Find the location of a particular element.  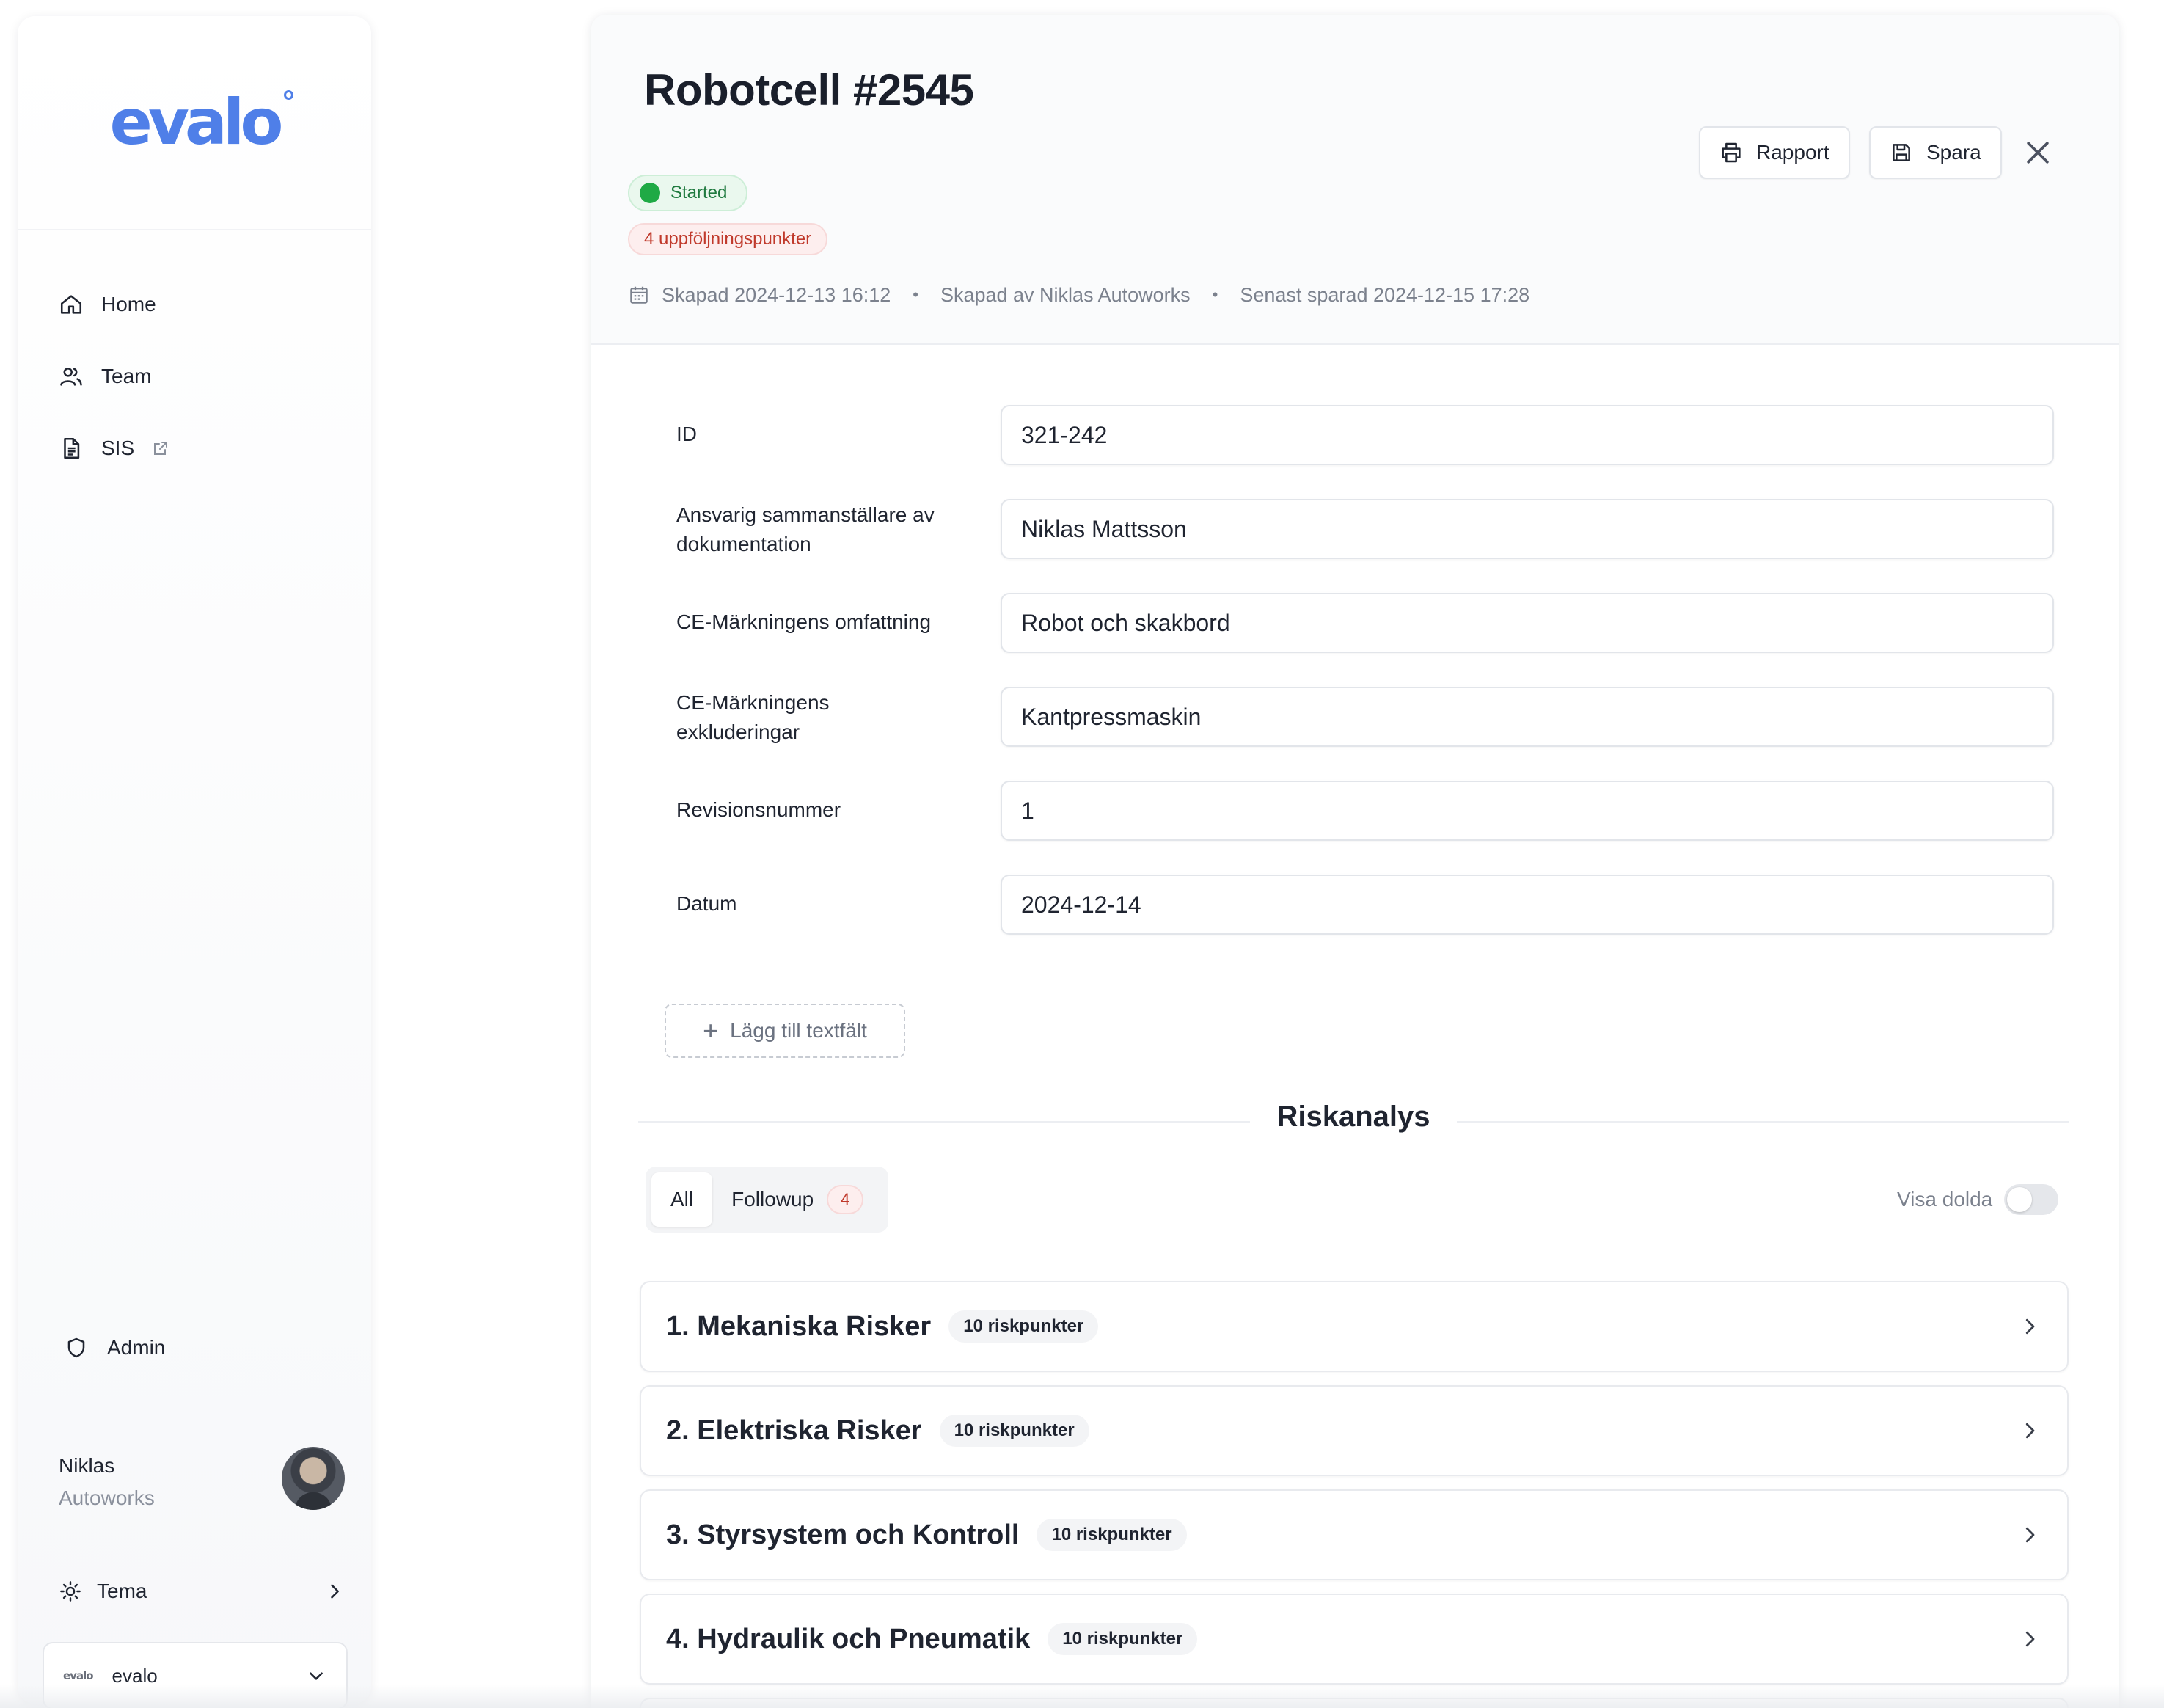

save-button-label: Spara is located at coordinates (1953, 152).